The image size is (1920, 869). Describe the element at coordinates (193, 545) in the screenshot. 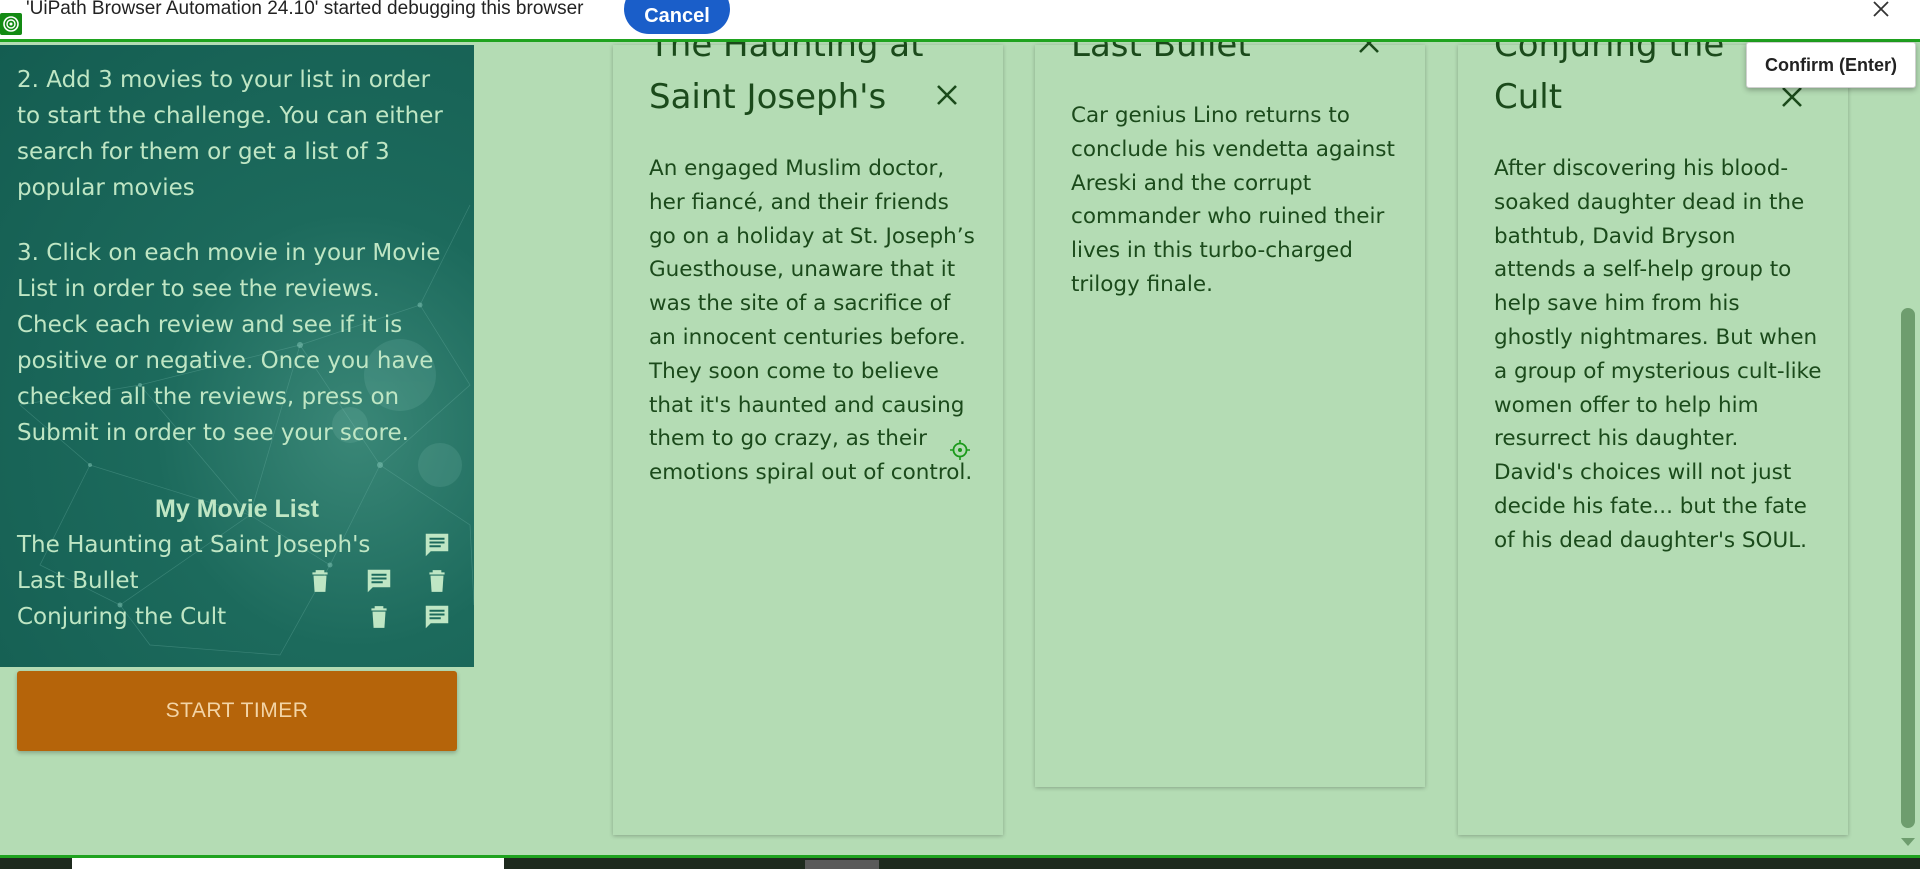

I see `movie-list-item-title: The Haunting at Saint Joseph's` at that location.